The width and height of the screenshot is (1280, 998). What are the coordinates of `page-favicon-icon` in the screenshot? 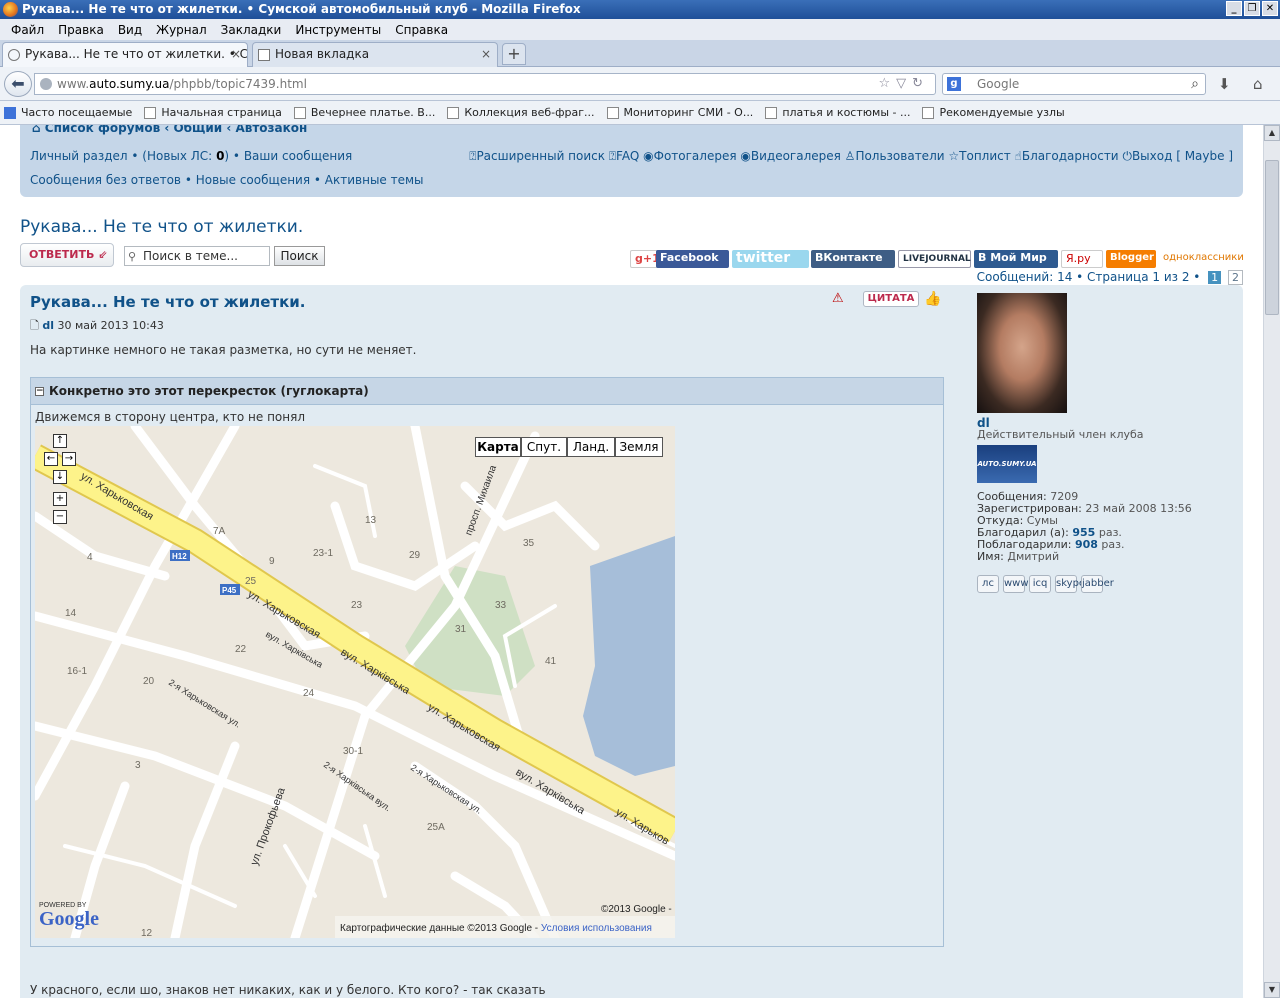 It's located at (264, 55).